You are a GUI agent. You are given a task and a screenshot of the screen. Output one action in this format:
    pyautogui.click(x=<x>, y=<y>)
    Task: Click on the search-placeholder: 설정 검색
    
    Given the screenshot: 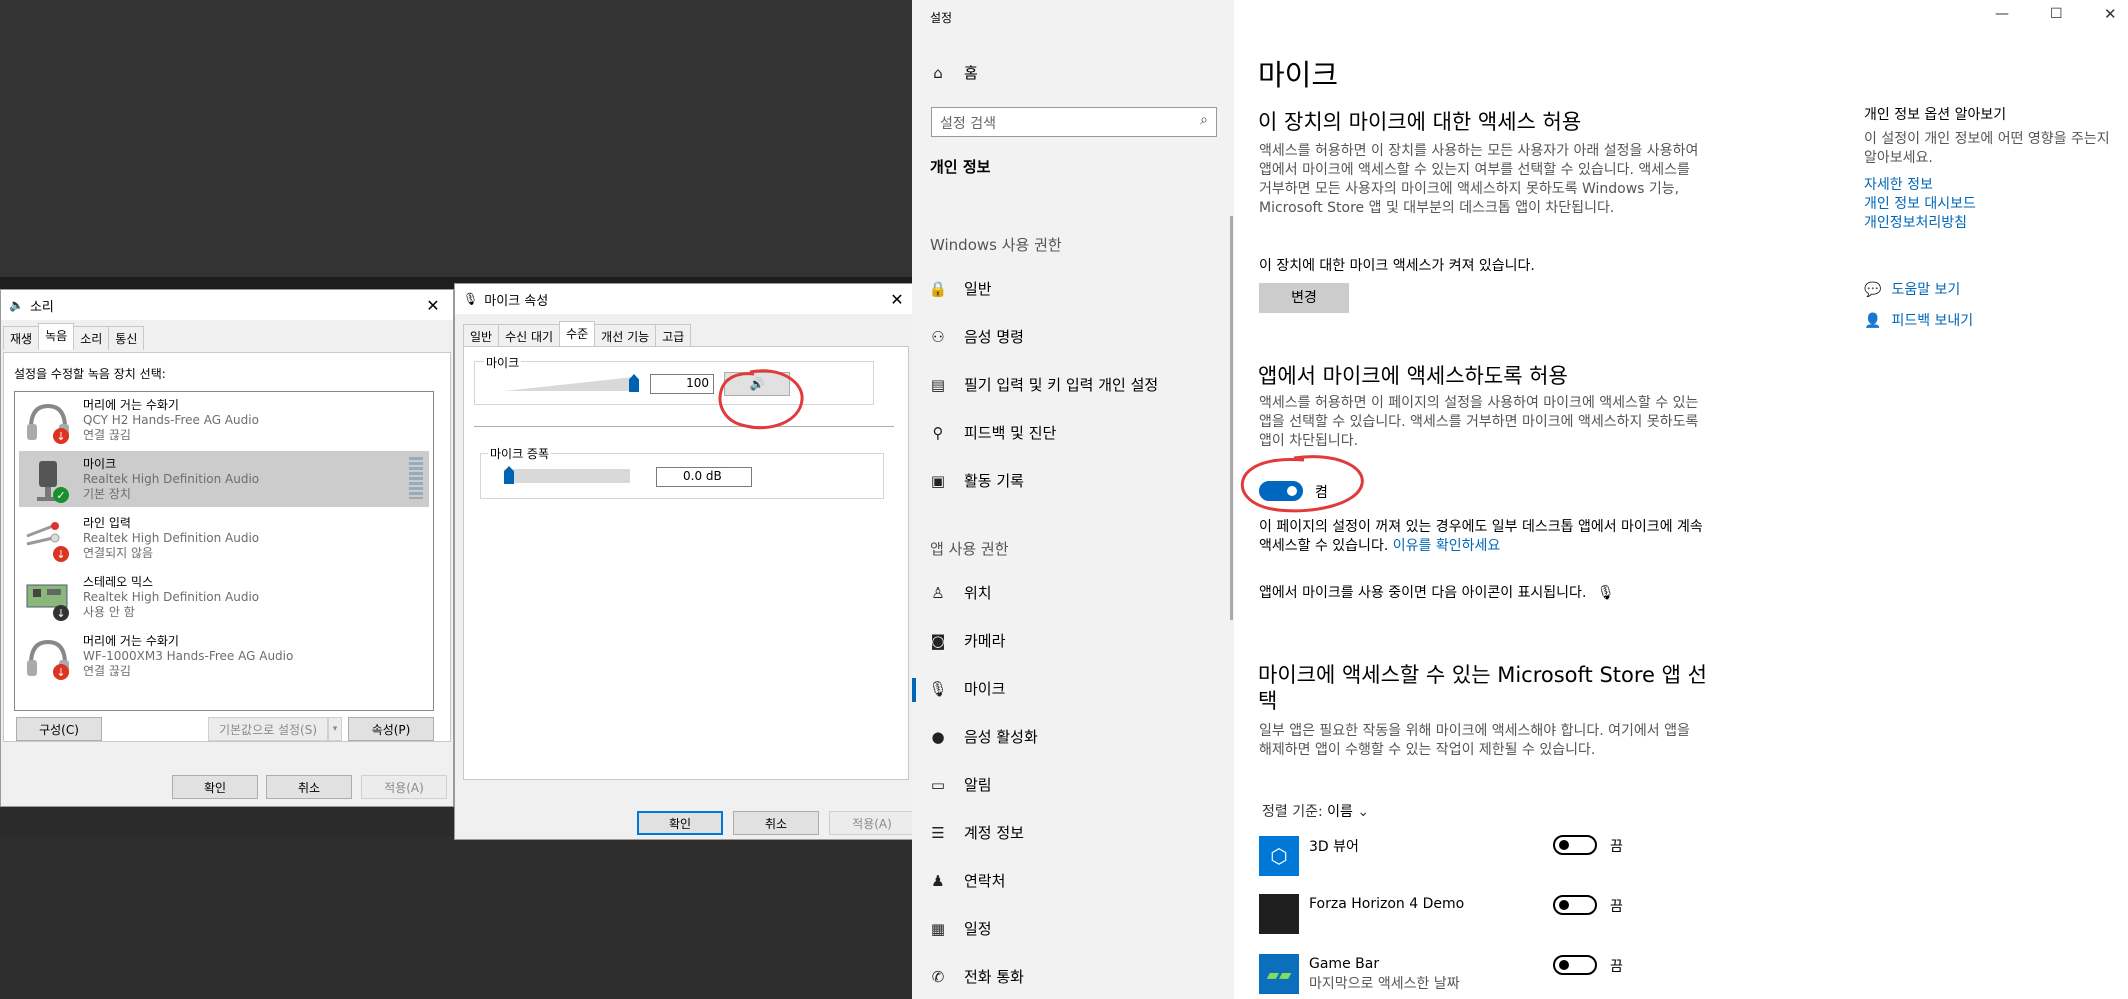 What is the action you would take?
    pyautogui.click(x=968, y=124)
    